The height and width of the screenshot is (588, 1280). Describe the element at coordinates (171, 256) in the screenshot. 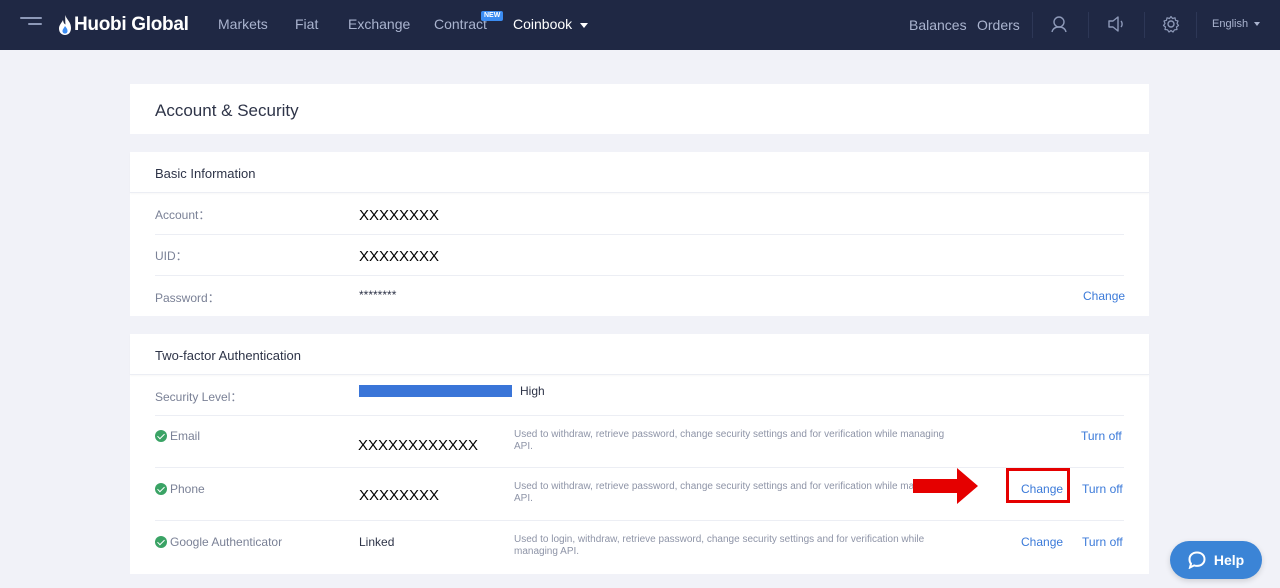

I see `uid-label: UID：` at that location.